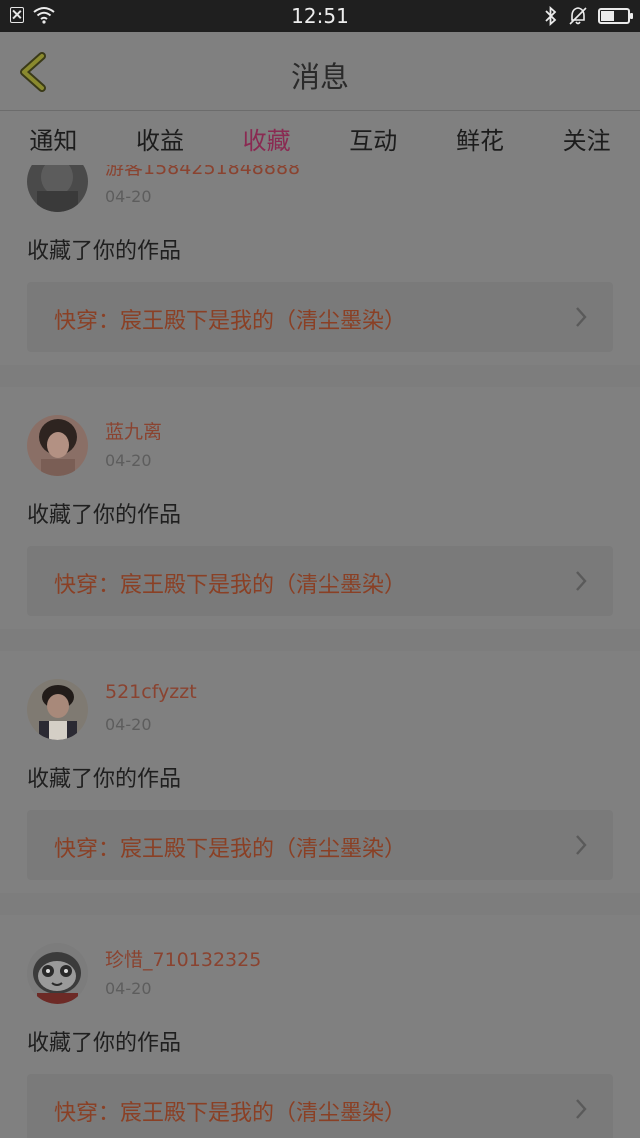  What do you see at coordinates (320, 16) in the screenshot?
I see `status-bar: 12:51` at bounding box center [320, 16].